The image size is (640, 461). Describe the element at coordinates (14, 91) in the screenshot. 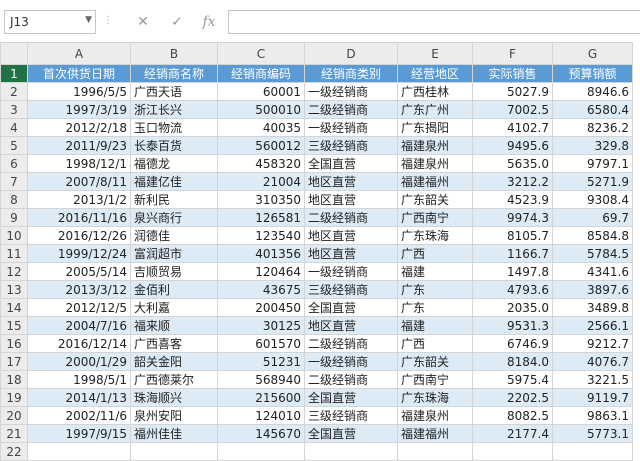

I see `row-header: 2` at that location.